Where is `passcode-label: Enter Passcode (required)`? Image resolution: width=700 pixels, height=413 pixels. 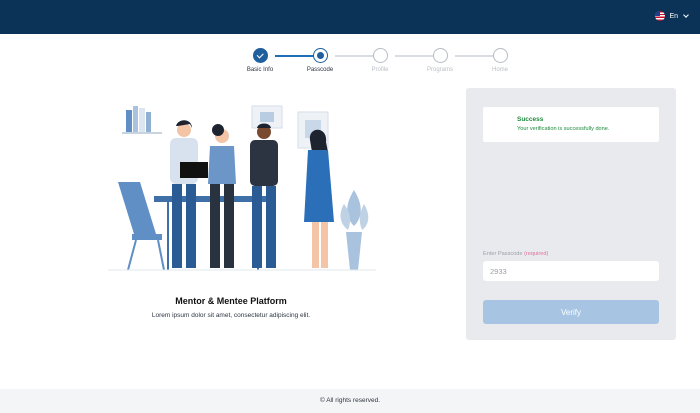 passcode-label: Enter Passcode (required) is located at coordinates (515, 254).